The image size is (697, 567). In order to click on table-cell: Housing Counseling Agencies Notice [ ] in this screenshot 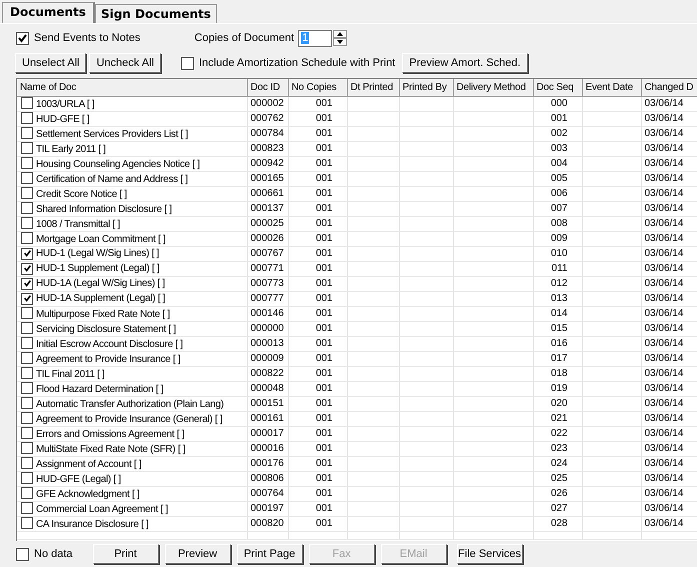, I will do `click(118, 164)`.